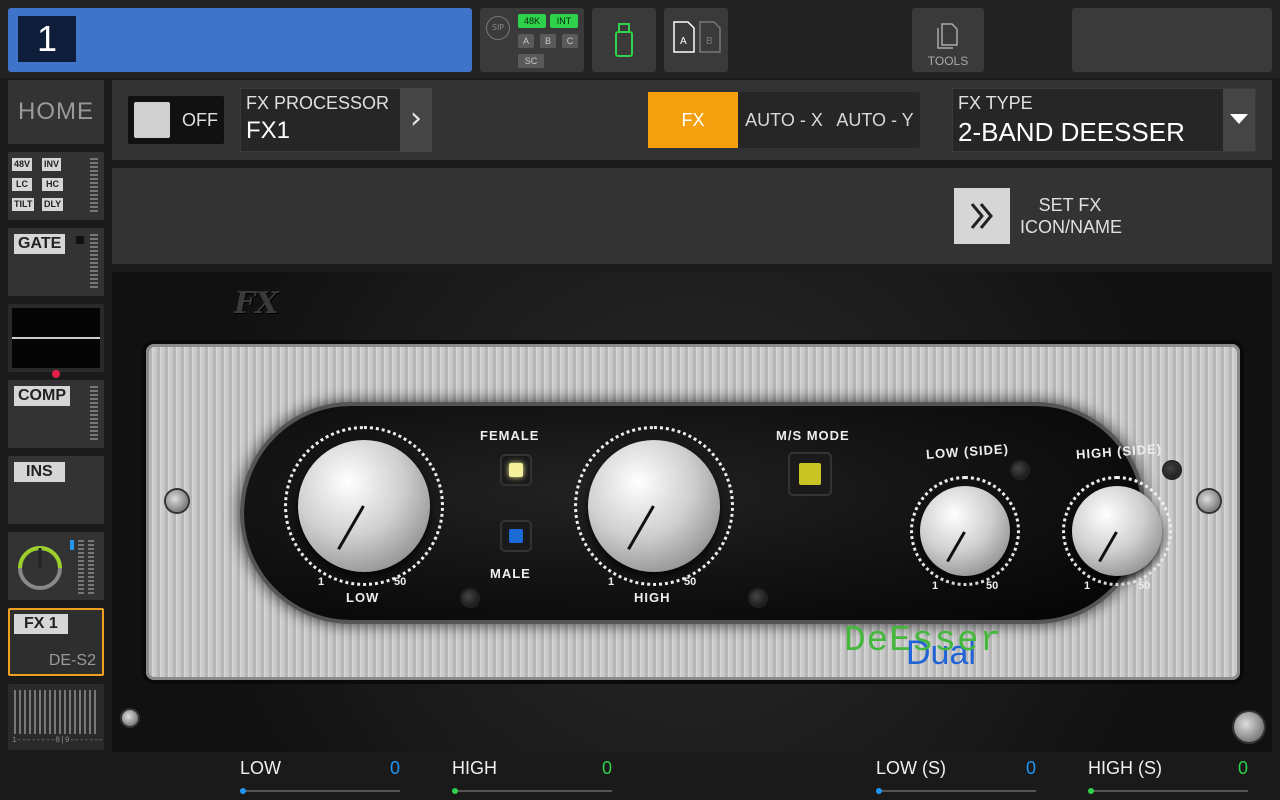 This screenshot has height=800, width=1280. What do you see at coordinates (40, 568) in the screenshot?
I see `pan-dial-icon` at bounding box center [40, 568].